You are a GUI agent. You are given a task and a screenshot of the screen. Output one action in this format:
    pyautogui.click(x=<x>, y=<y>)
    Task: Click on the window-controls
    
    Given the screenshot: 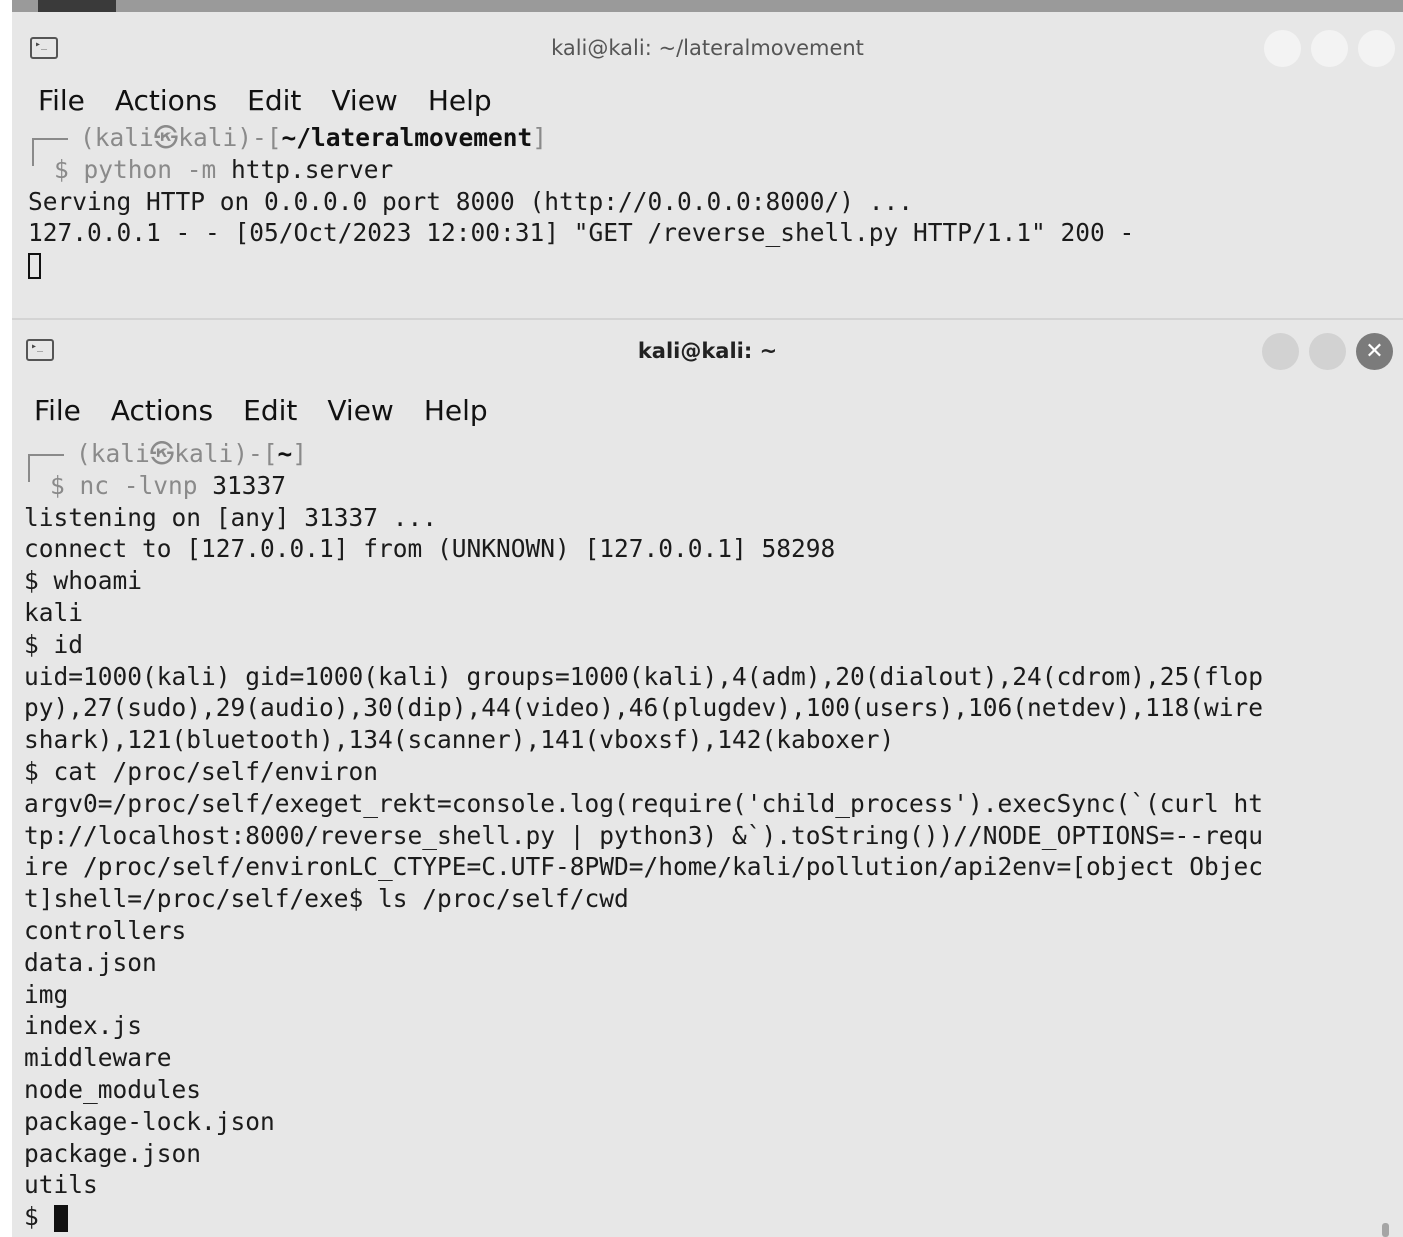 What is the action you would take?
    pyautogui.click(x=1329, y=48)
    